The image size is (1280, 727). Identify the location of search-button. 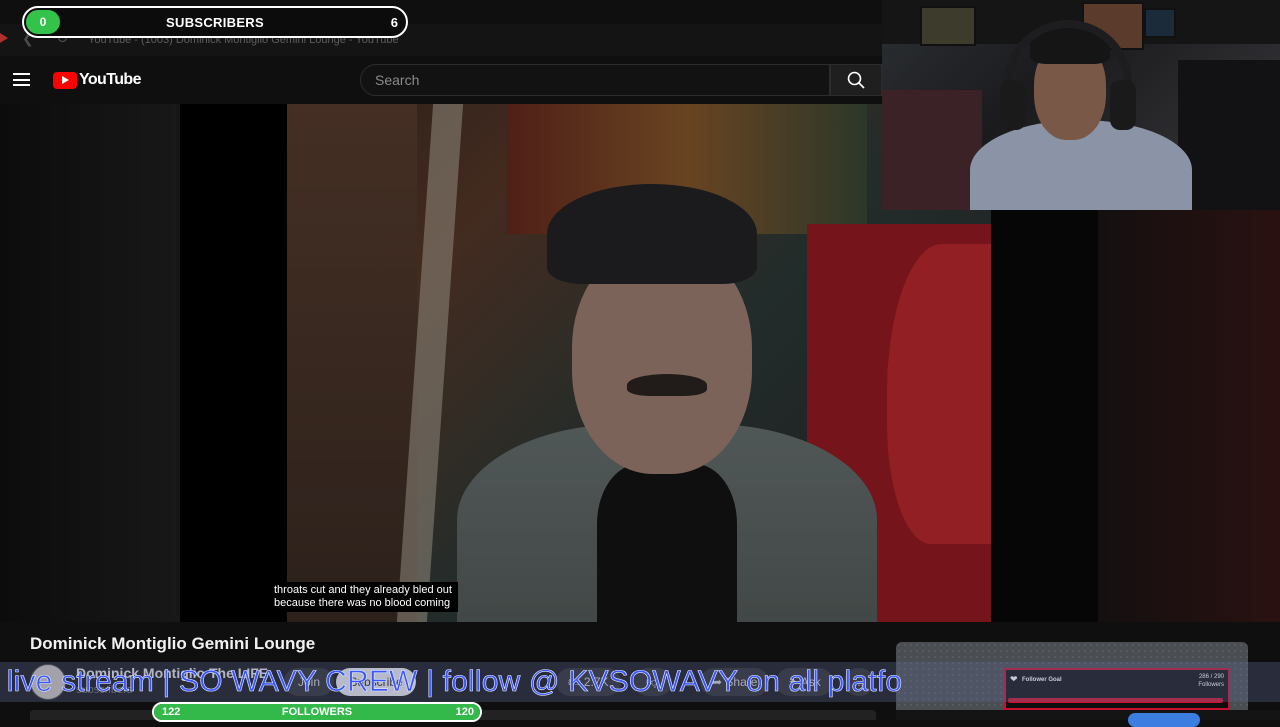
(856, 80).